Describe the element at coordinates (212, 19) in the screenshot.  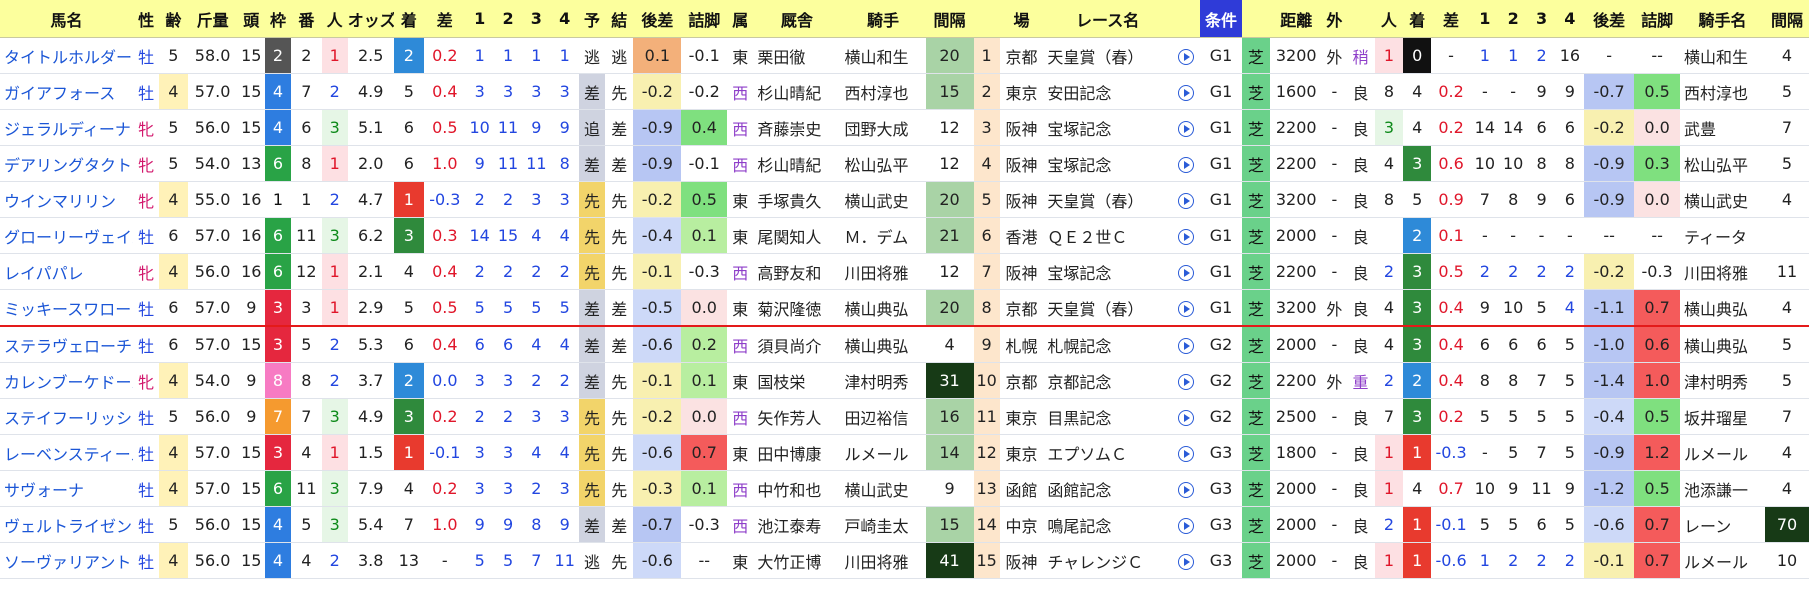
I see `column-header: 斤量` at that location.